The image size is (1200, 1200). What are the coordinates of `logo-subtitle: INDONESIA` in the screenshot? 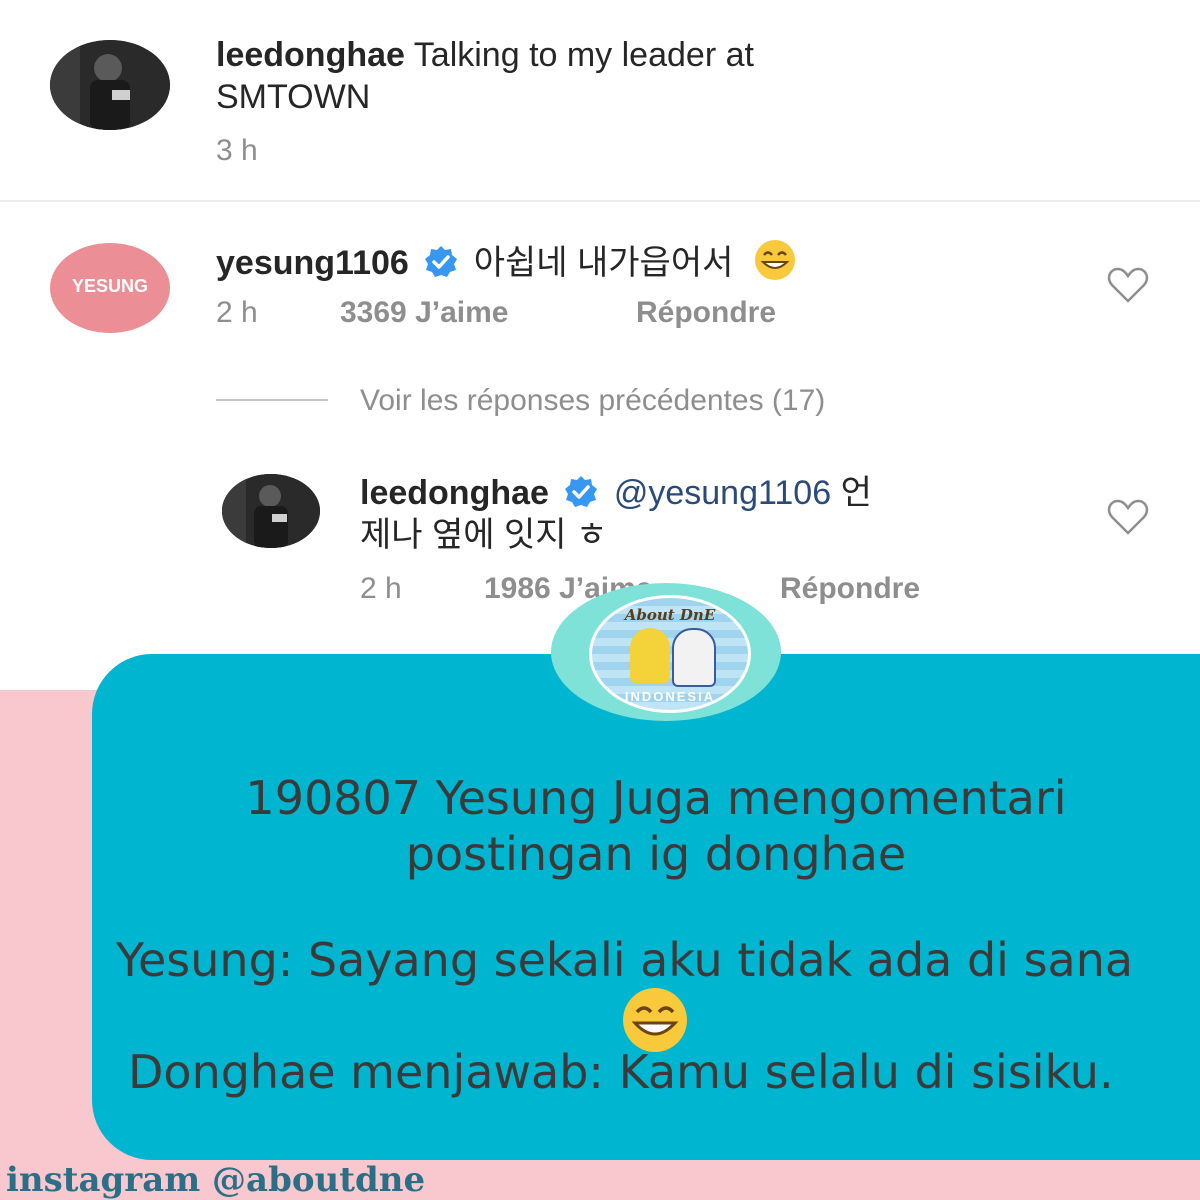 It's located at (670, 696).